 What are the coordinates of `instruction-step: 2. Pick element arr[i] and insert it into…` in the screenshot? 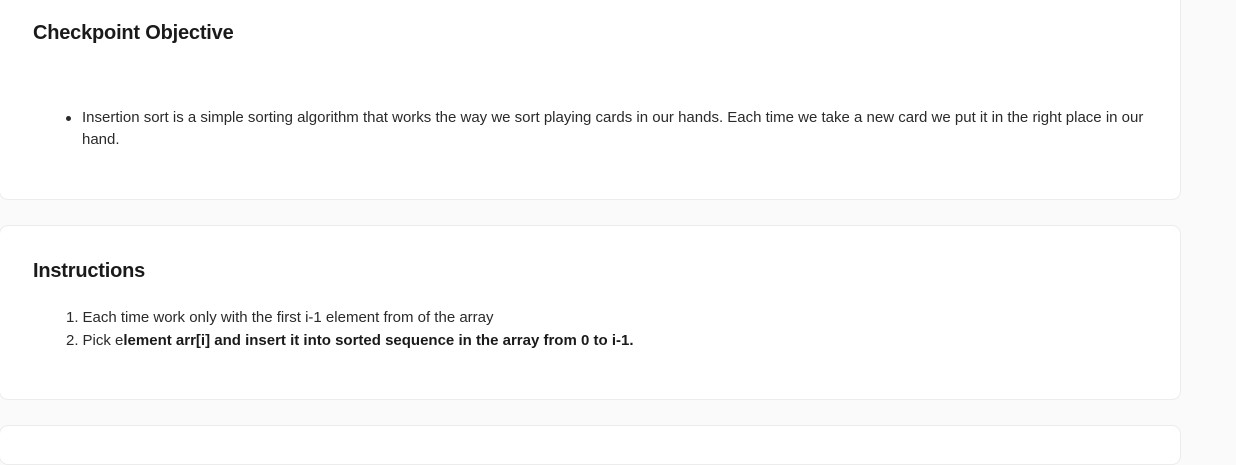 It's located at (350, 340).